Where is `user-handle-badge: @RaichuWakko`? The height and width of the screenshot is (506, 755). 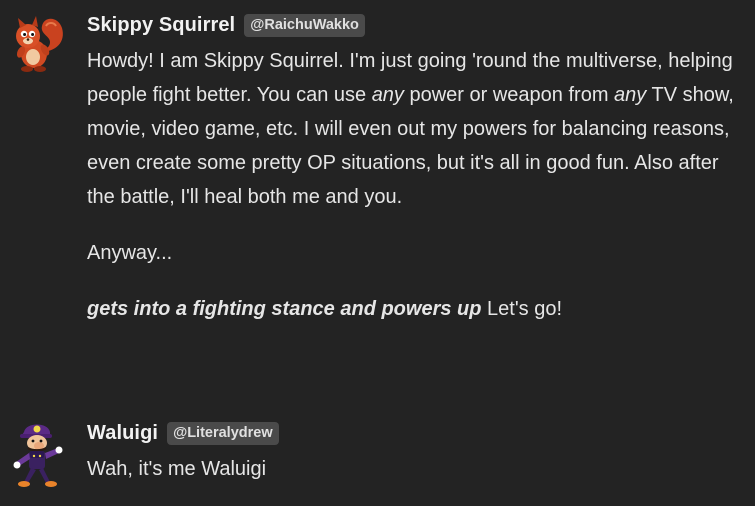
user-handle-badge: @RaichuWakko is located at coordinates (304, 25).